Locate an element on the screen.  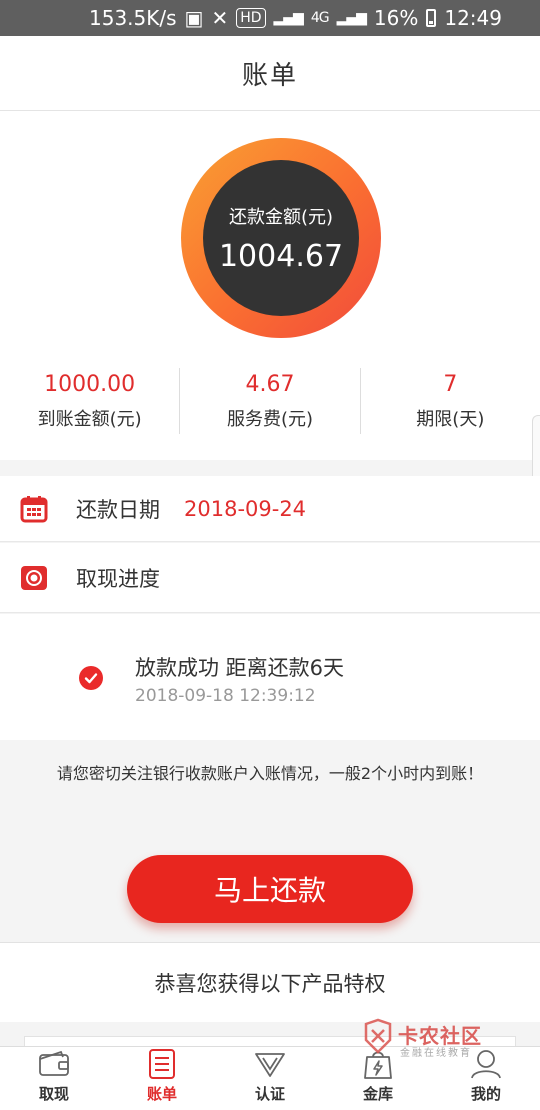
network-speed: 153.5K/s is located at coordinates (133, 18).